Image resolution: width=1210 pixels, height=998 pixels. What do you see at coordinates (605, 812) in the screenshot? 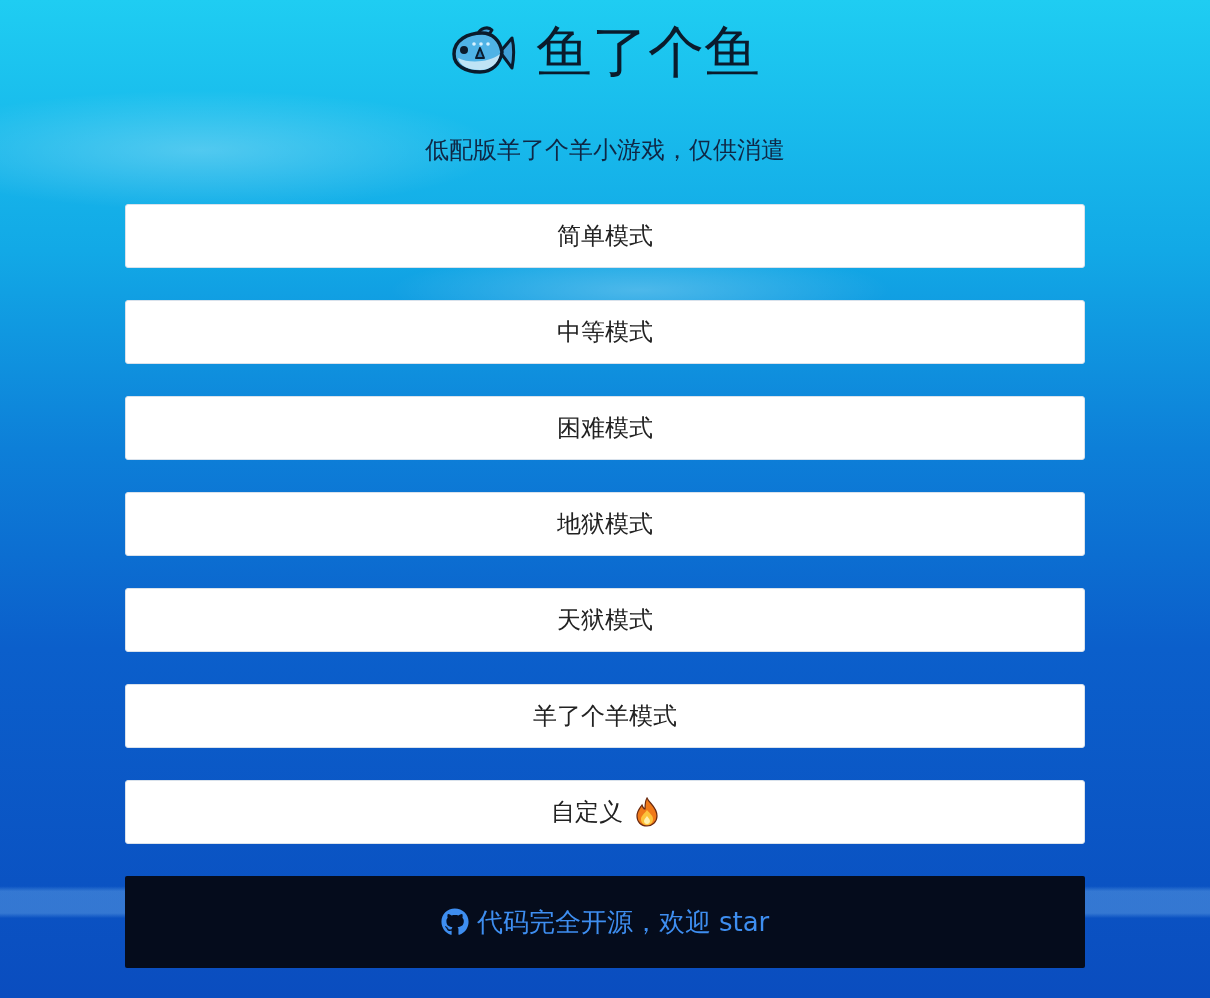
I see `mode-button: 自定义` at bounding box center [605, 812].